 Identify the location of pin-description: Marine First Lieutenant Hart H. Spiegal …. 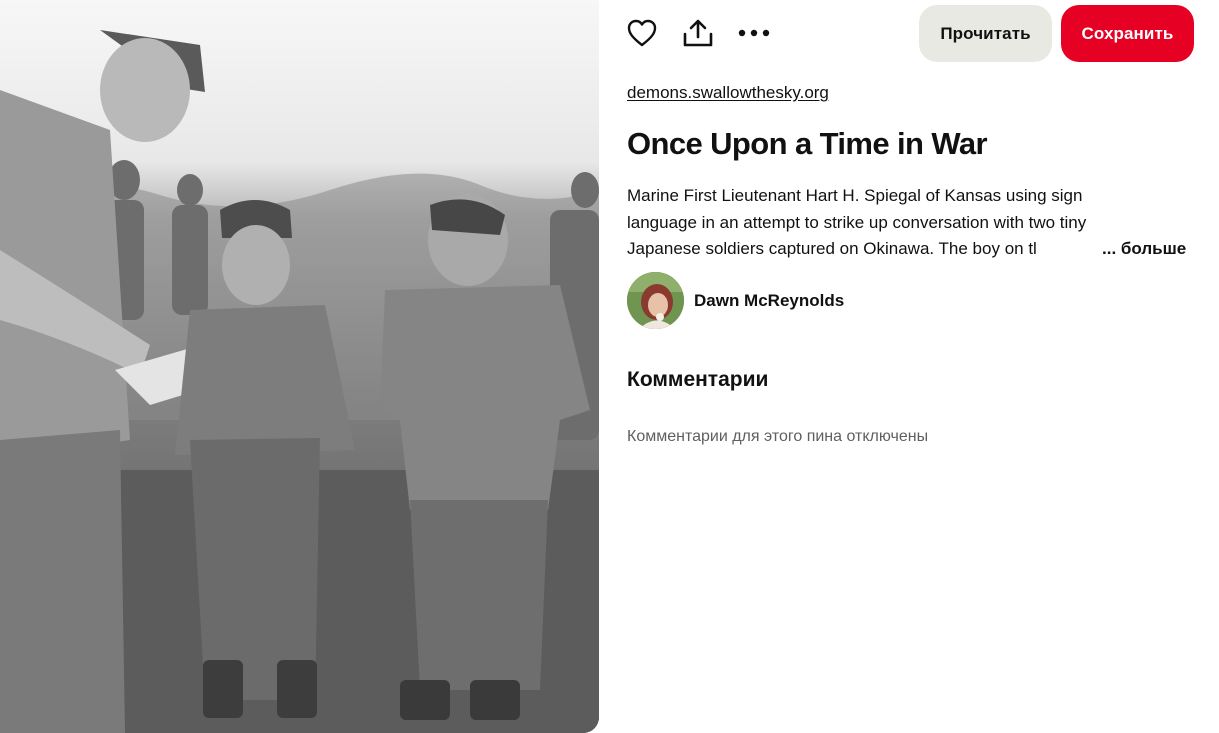
(911, 223).